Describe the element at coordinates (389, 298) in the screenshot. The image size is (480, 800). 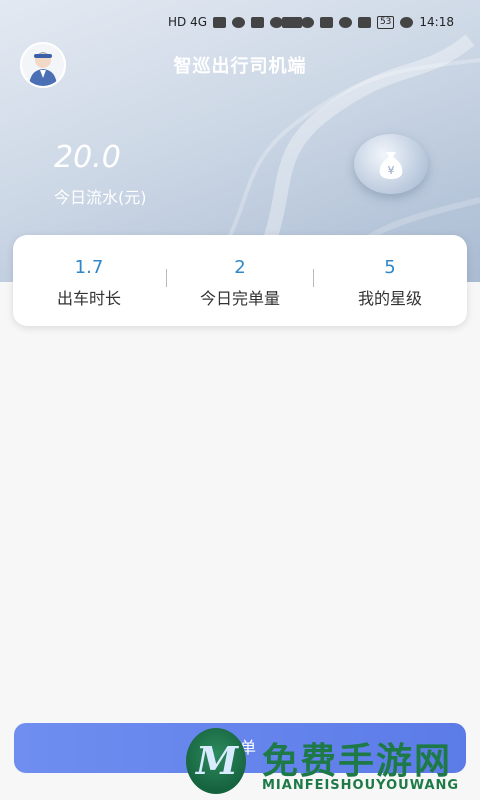
I see `stat-rating-label: 我的星级` at that location.